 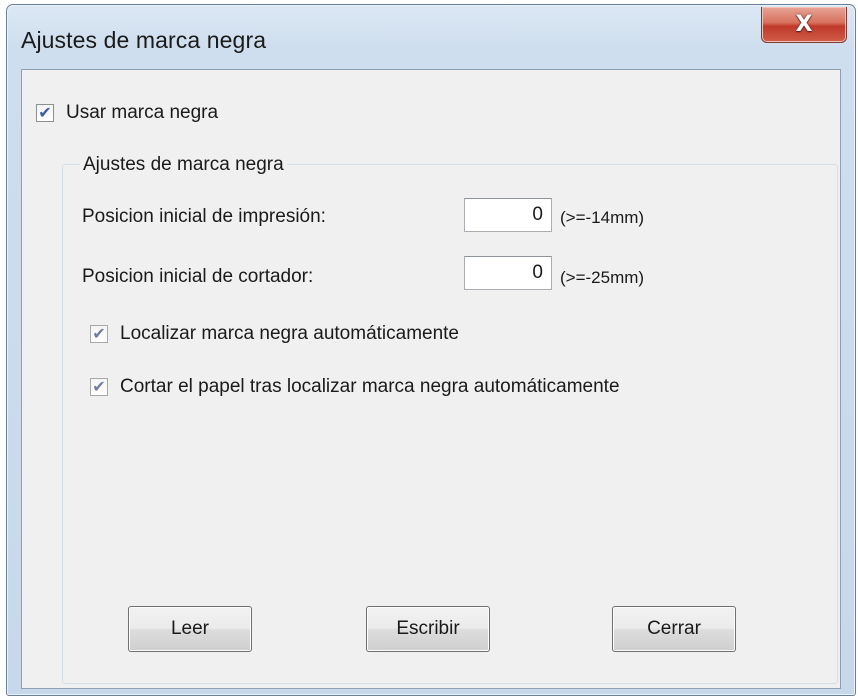 What do you see at coordinates (142, 113) in the screenshot?
I see `use-black-mark-label: Usar marca negra` at bounding box center [142, 113].